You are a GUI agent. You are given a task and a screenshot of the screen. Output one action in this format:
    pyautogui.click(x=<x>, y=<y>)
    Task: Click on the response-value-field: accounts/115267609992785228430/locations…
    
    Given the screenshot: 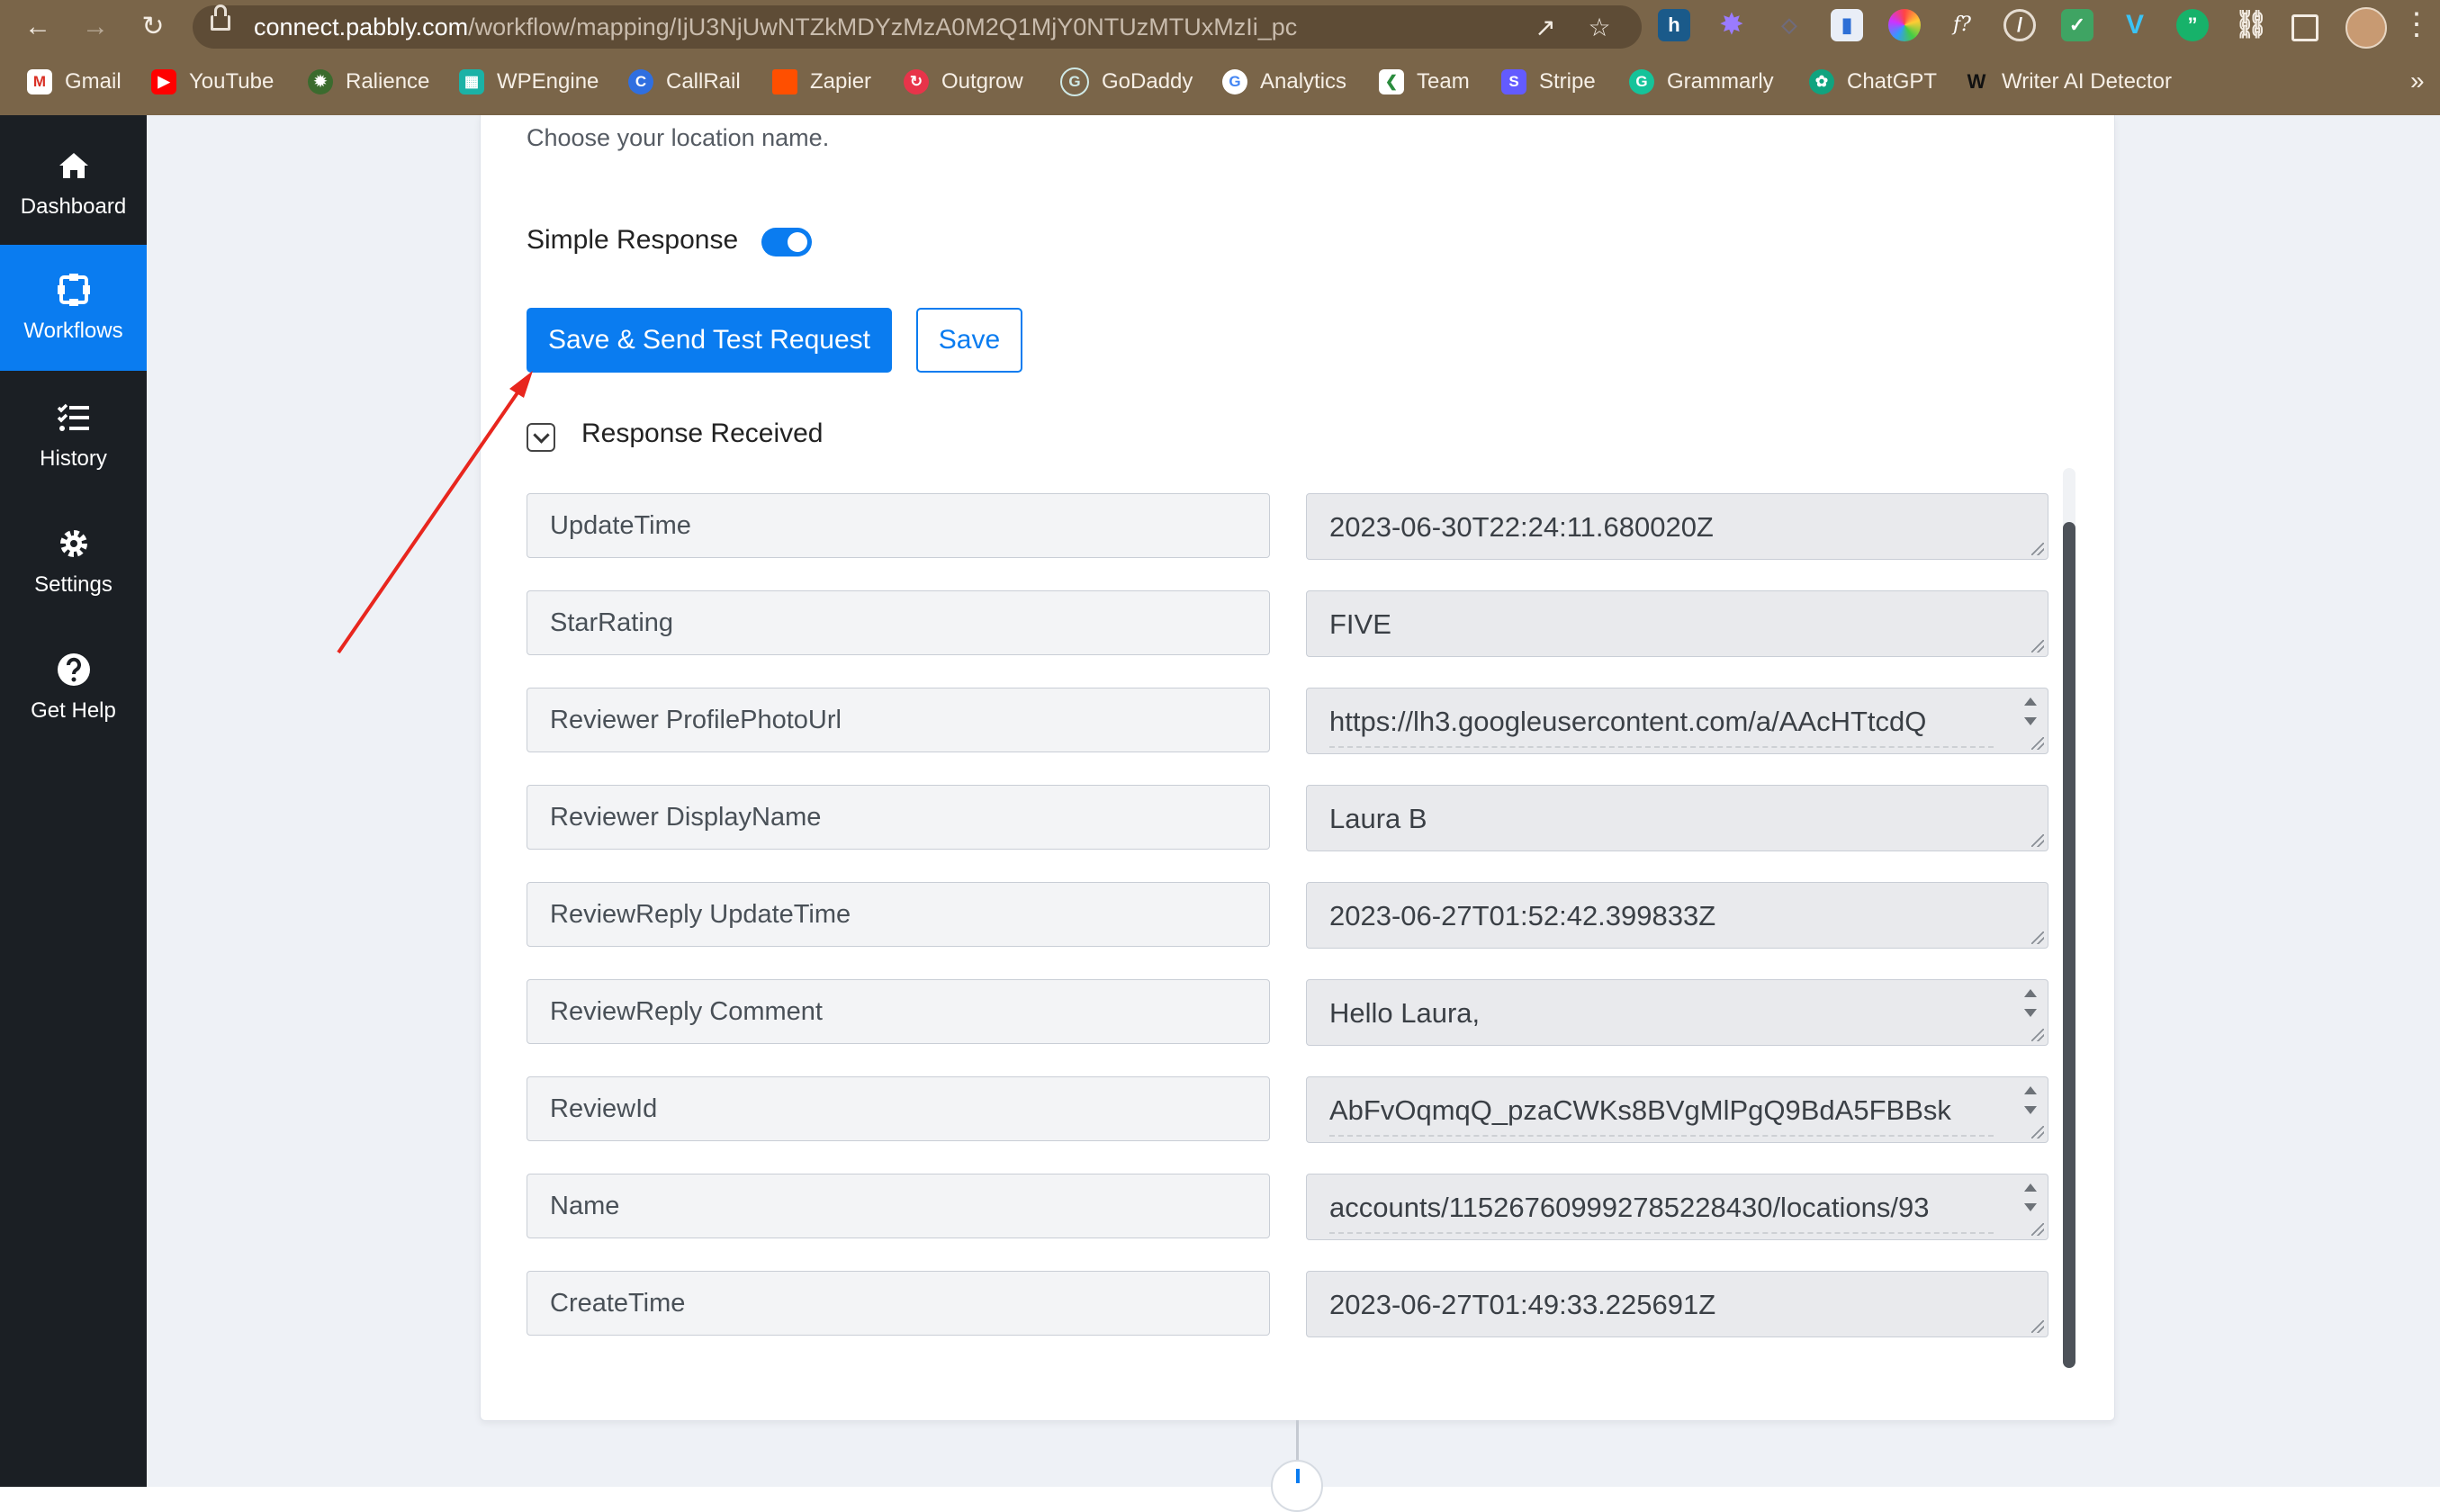 What is the action you would take?
    pyautogui.click(x=1677, y=1207)
    